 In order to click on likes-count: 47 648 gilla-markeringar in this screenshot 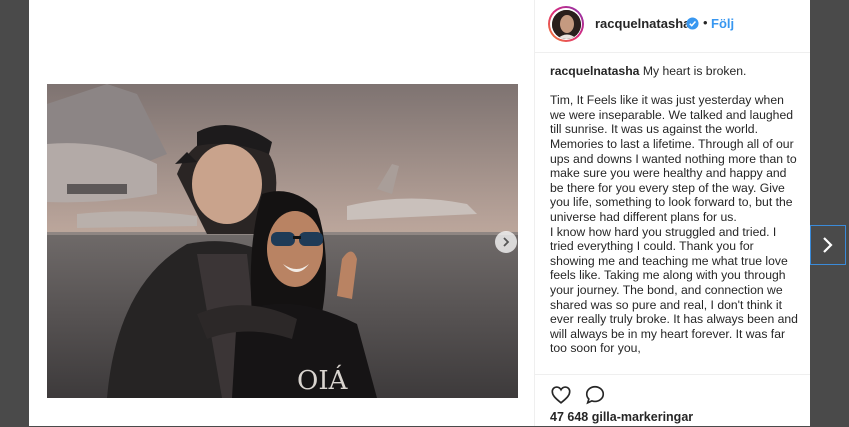, I will do `click(621, 417)`.